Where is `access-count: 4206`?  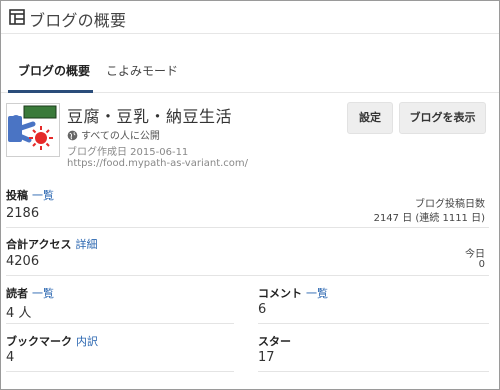 access-count: 4206 is located at coordinates (23, 261).